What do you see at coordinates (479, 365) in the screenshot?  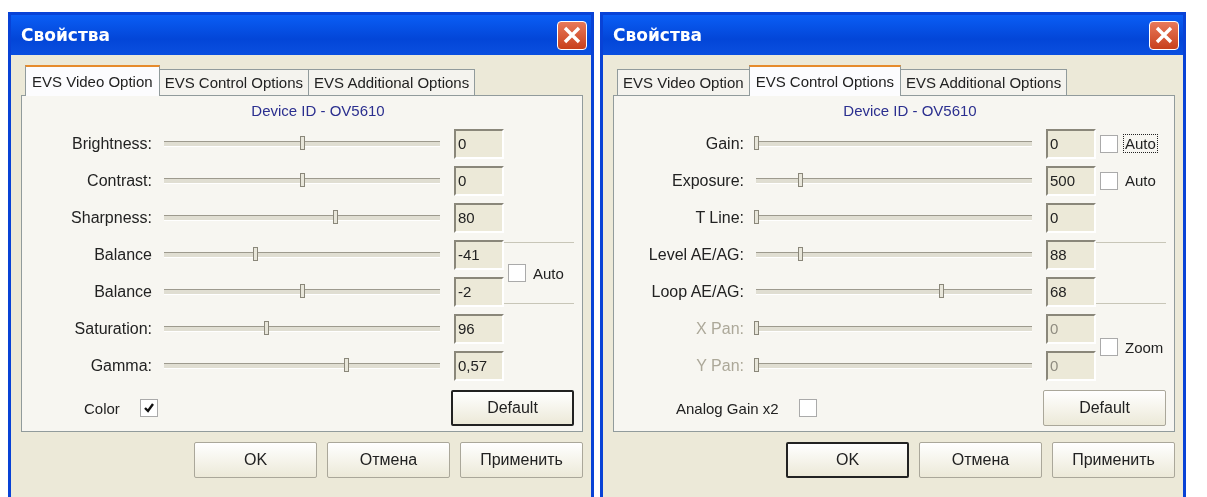 I see `value-field: 0,57` at bounding box center [479, 365].